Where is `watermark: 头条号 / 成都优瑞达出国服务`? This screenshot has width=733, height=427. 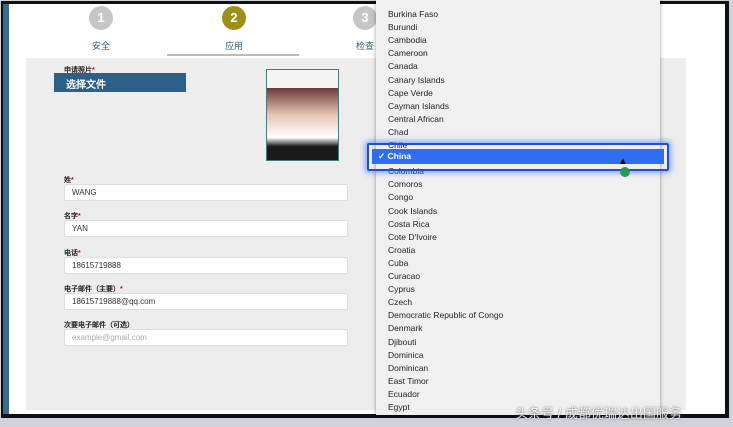 watermark: 头条号 / 成都优瑞达出国服务 is located at coordinates (598, 413).